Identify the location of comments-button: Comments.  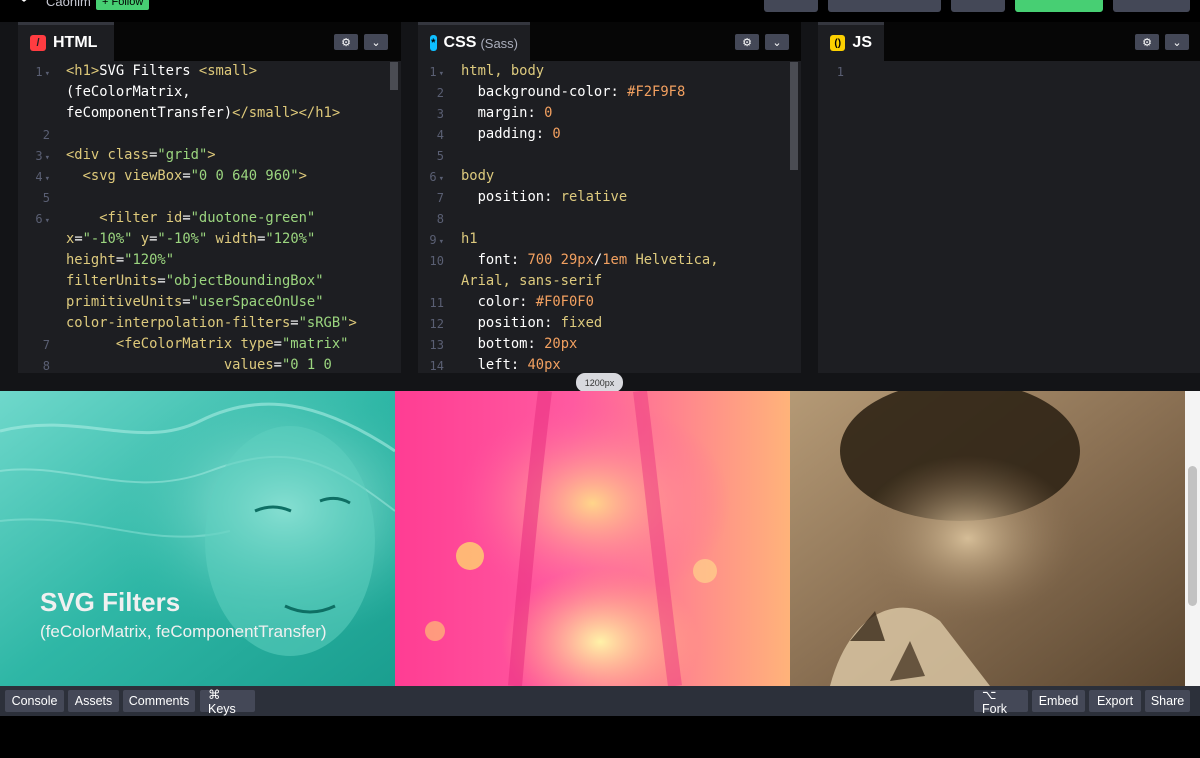
(159, 701).